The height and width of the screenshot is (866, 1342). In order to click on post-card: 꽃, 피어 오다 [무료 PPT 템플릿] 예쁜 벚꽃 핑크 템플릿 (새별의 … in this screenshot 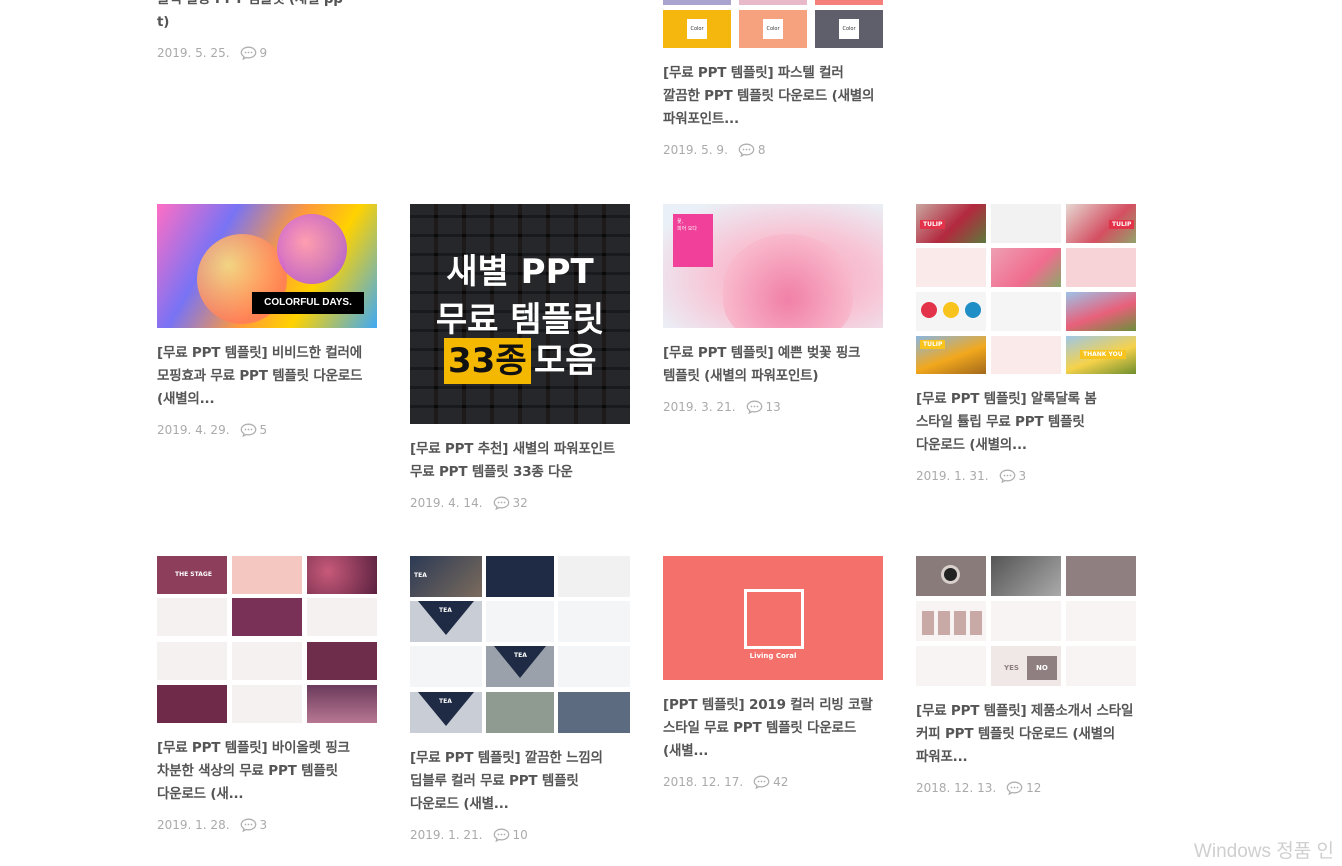, I will do `click(773, 309)`.